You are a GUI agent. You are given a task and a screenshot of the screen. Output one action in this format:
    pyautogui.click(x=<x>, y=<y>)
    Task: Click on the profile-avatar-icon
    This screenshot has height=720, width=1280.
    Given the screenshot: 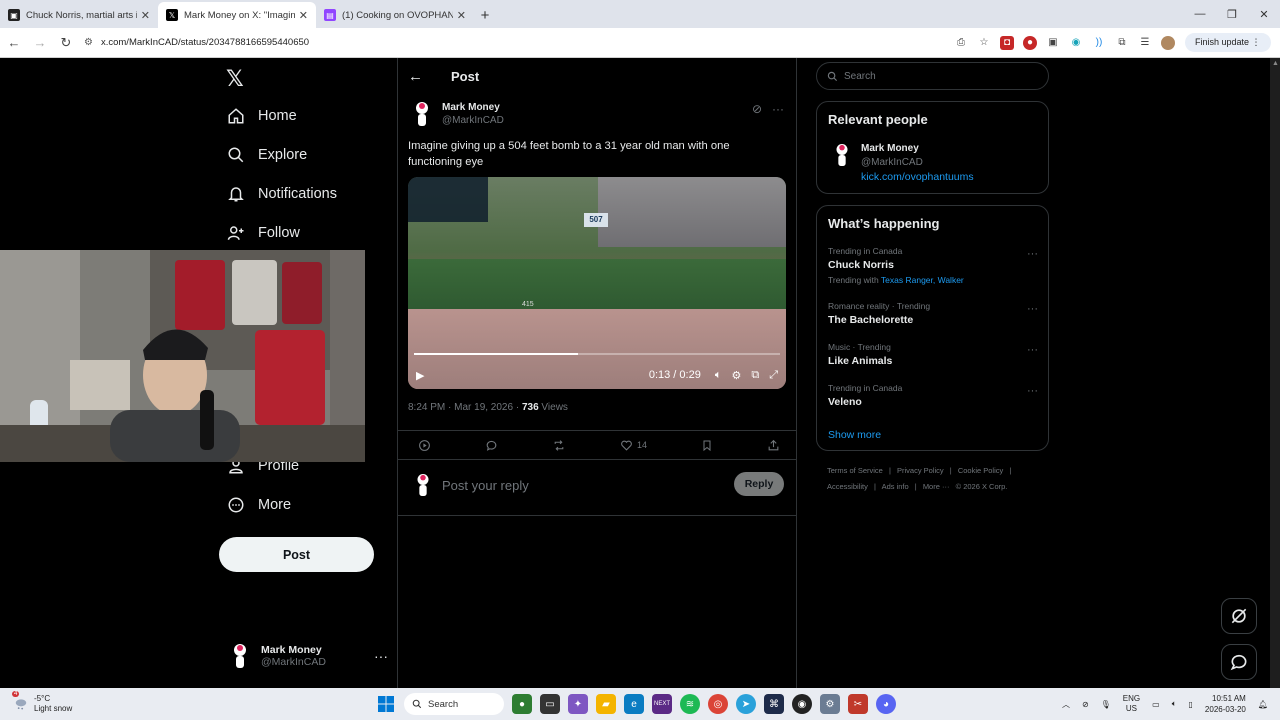 What is the action you would take?
    pyautogui.click(x=1168, y=42)
    